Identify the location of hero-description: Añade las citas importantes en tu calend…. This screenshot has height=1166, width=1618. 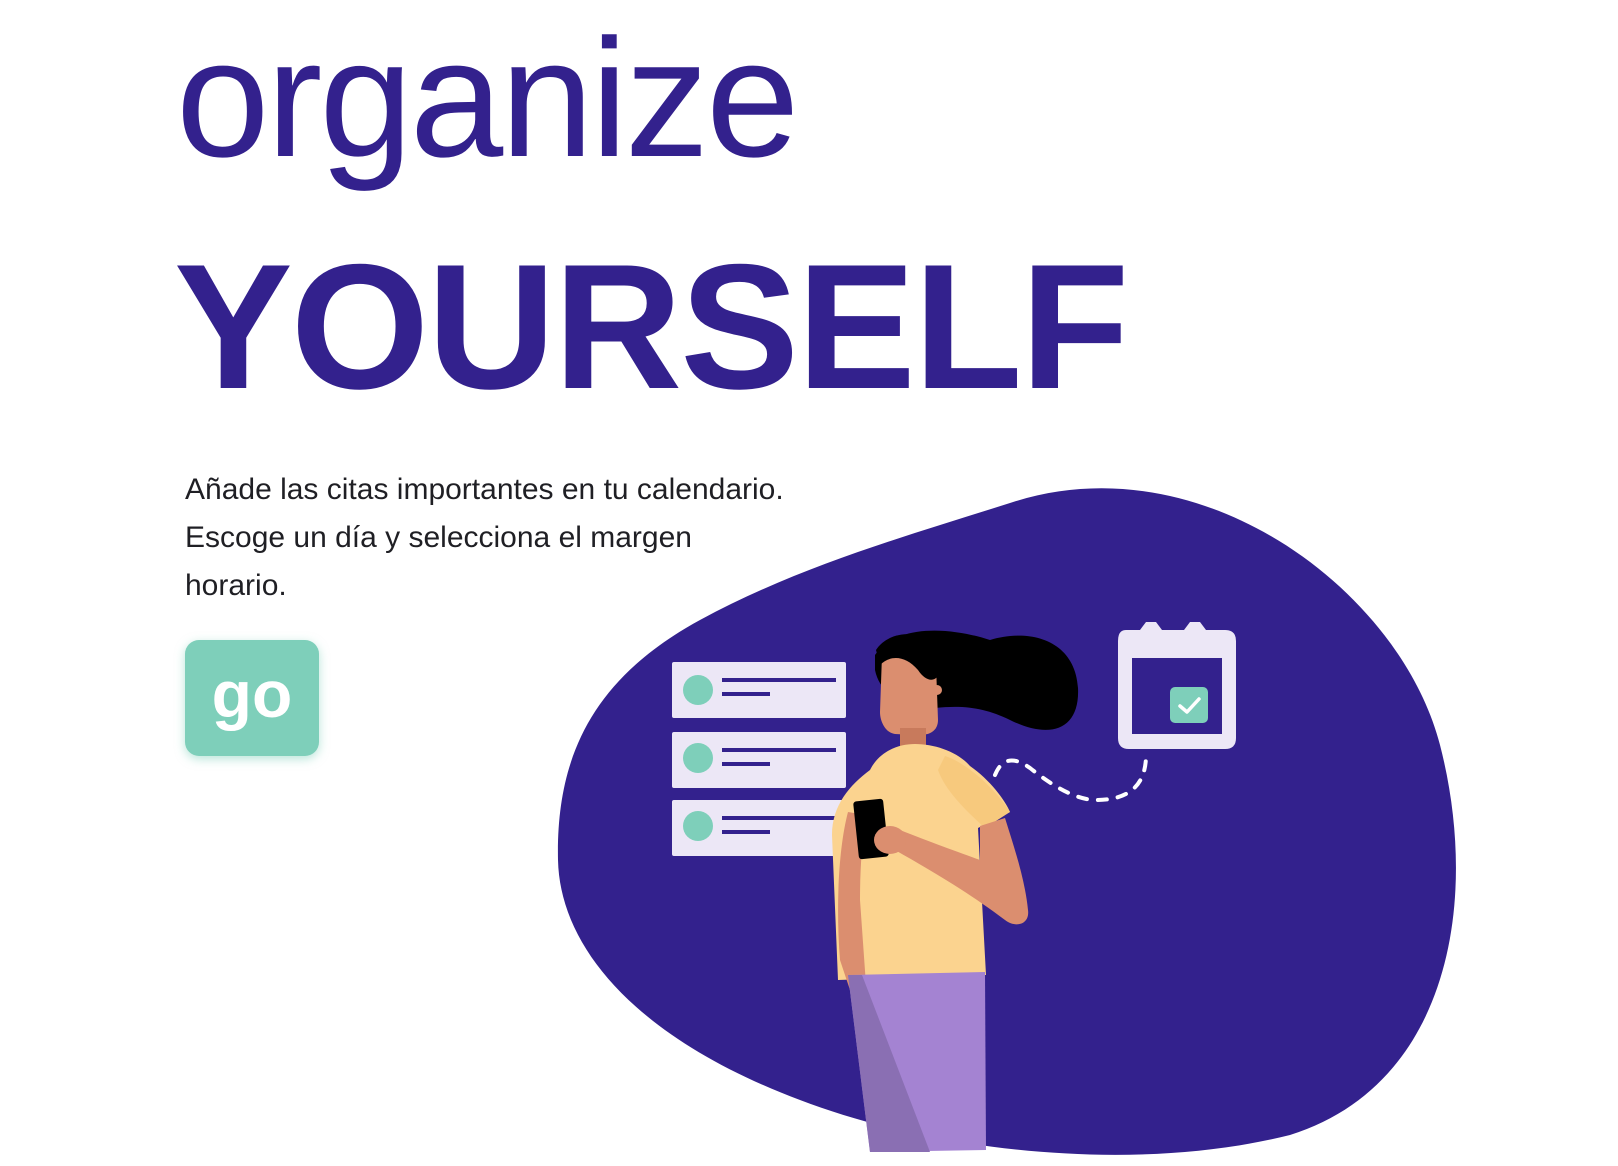
(484, 537).